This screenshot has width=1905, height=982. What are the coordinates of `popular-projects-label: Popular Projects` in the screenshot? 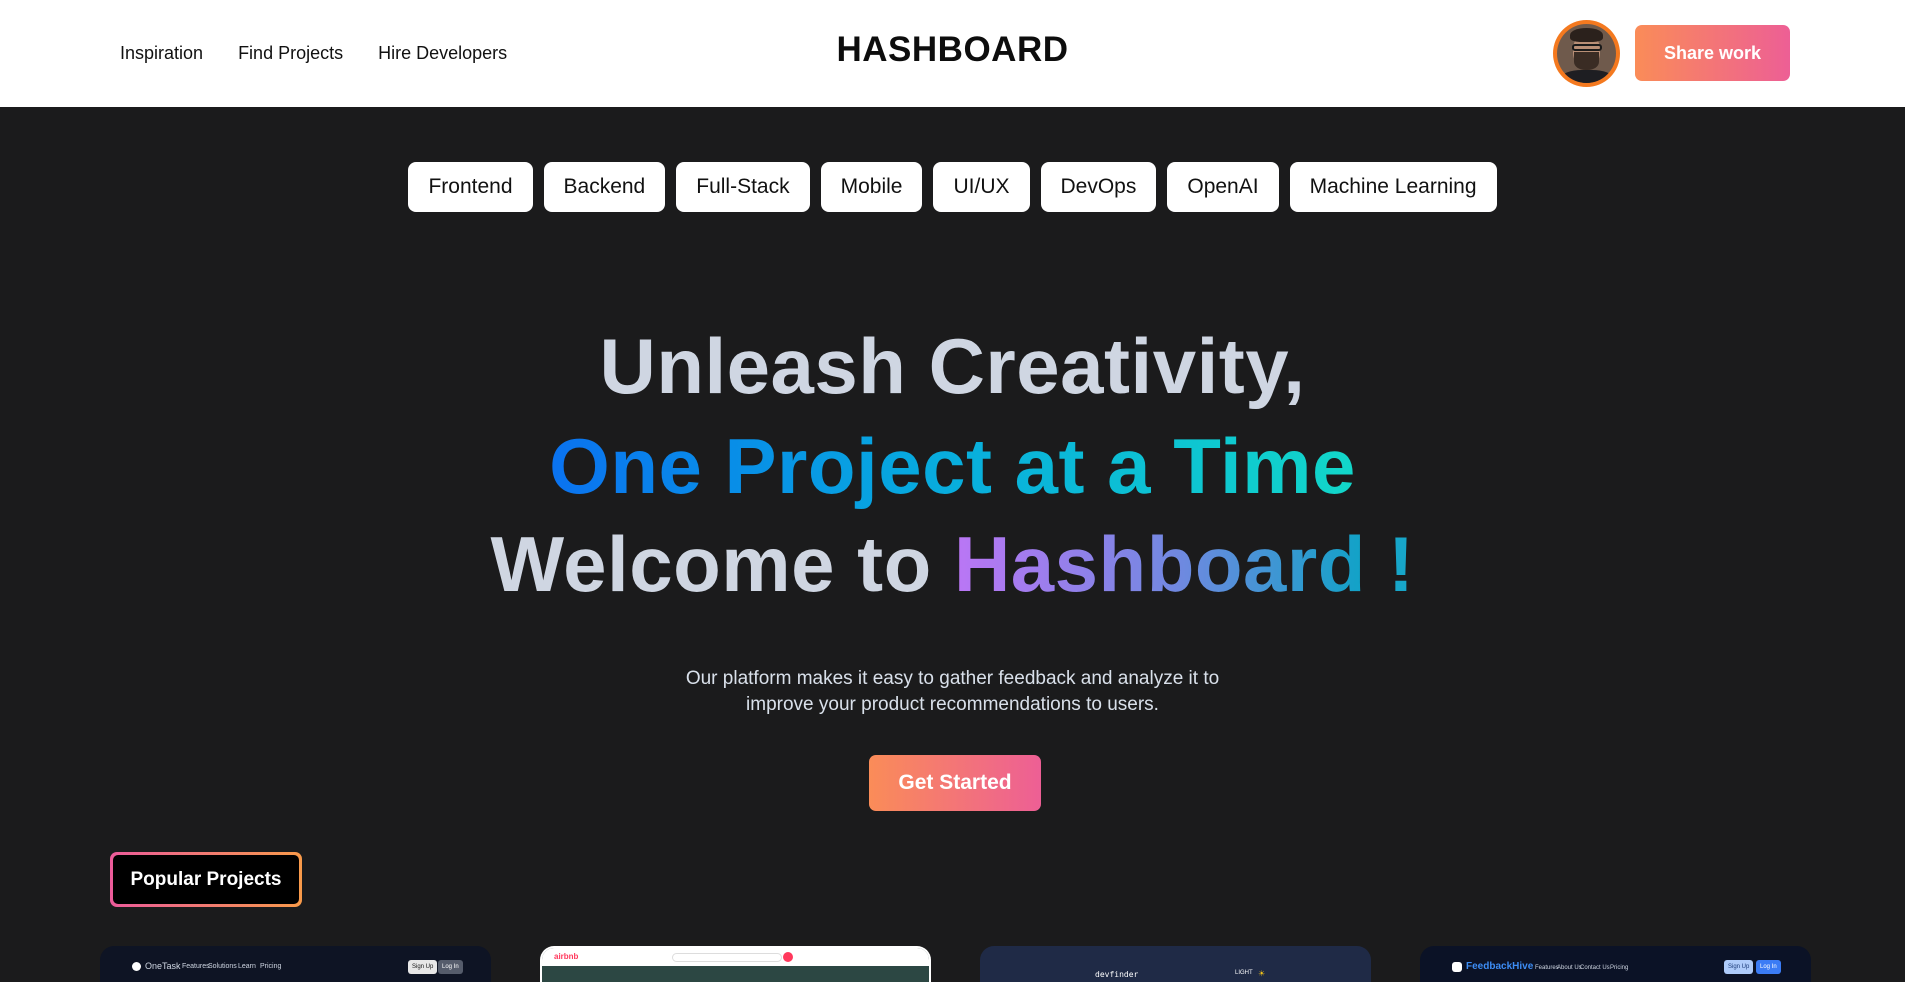 It's located at (206, 879).